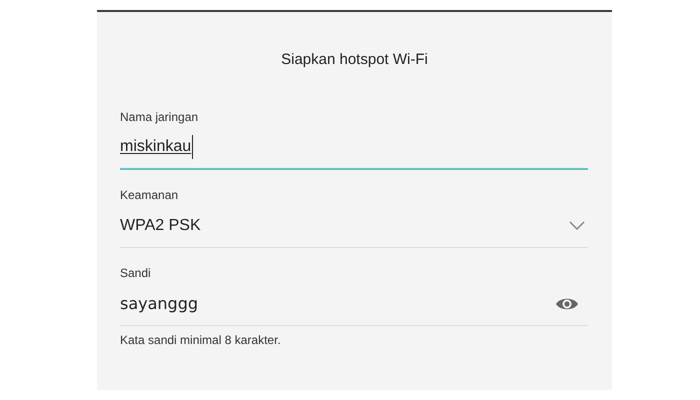 The image size is (700, 400). What do you see at coordinates (150, 195) in the screenshot?
I see `field-label: Keamanan` at bounding box center [150, 195].